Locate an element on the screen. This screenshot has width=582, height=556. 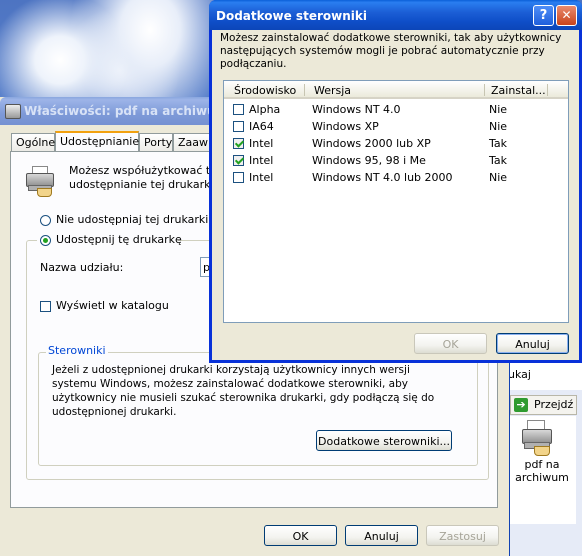
table-row: Intel Windows 2000 lub XP Tak is located at coordinates (394, 143).